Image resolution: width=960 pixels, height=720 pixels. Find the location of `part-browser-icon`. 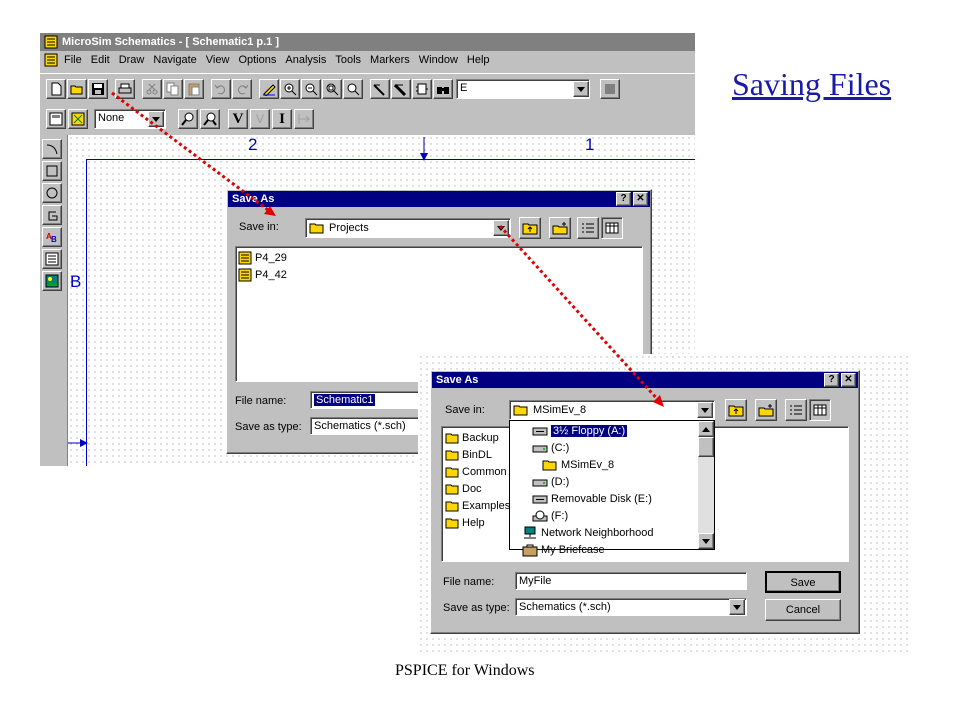

part-browser-icon is located at coordinates (610, 89).